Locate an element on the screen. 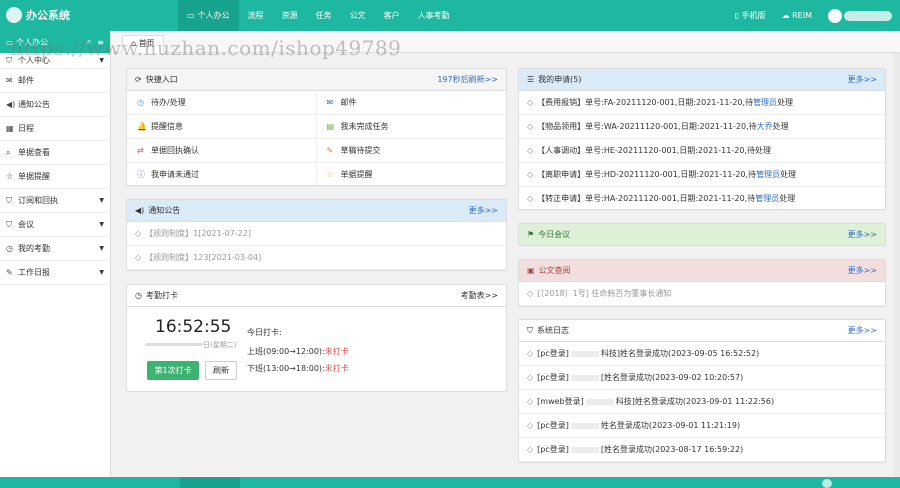  quick-entry-item: ▤ 我未完成任务 is located at coordinates (411, 127).